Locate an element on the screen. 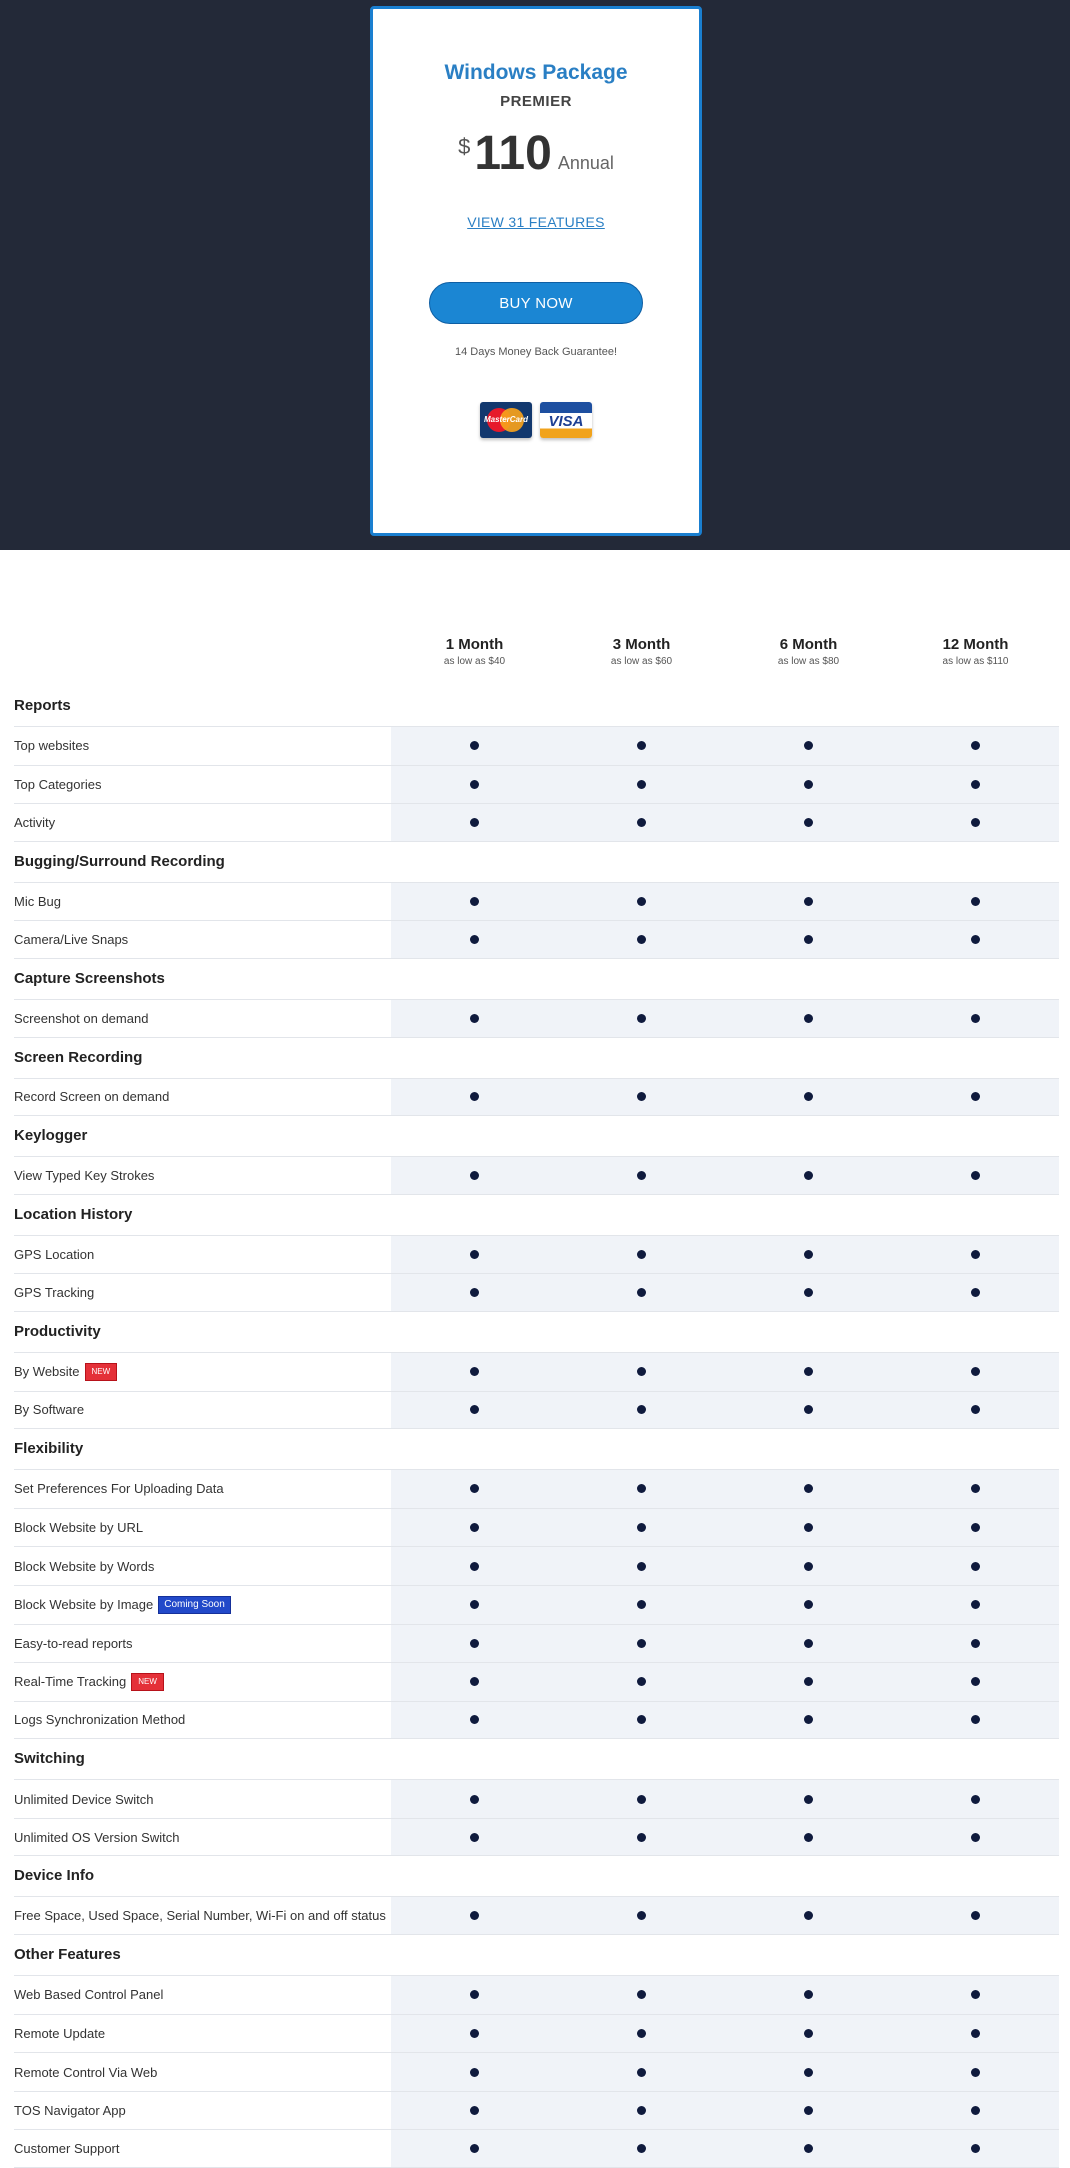  package-tier: PREMIER is located at coordinates (536, 101).